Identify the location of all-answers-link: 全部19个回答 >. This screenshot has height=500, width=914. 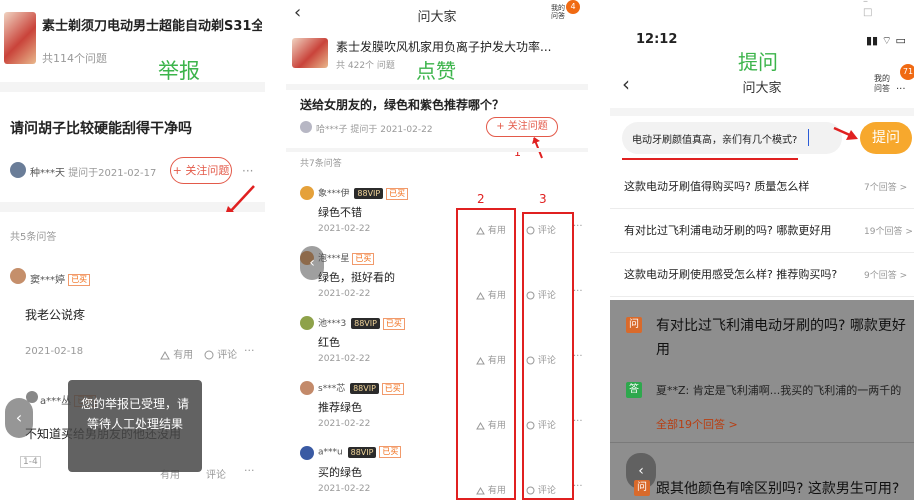
(697, 424).